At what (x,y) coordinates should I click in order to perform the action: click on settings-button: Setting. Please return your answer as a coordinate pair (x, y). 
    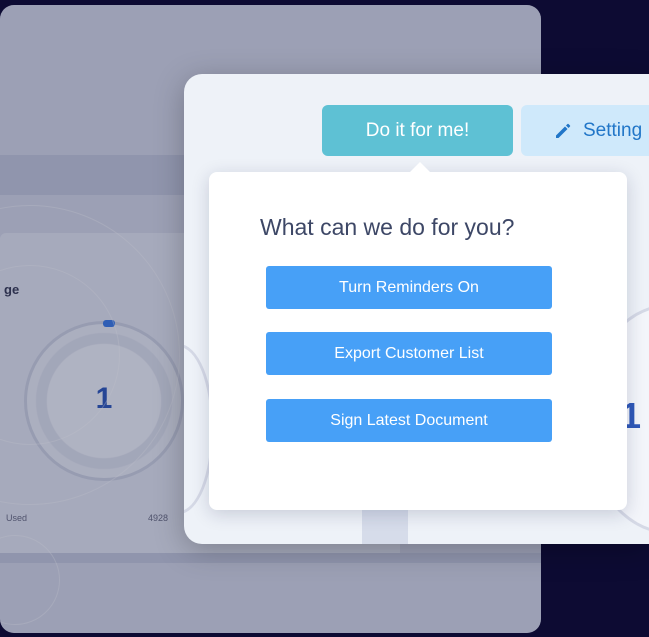
    Looking at the image, I should click on (585, 130).